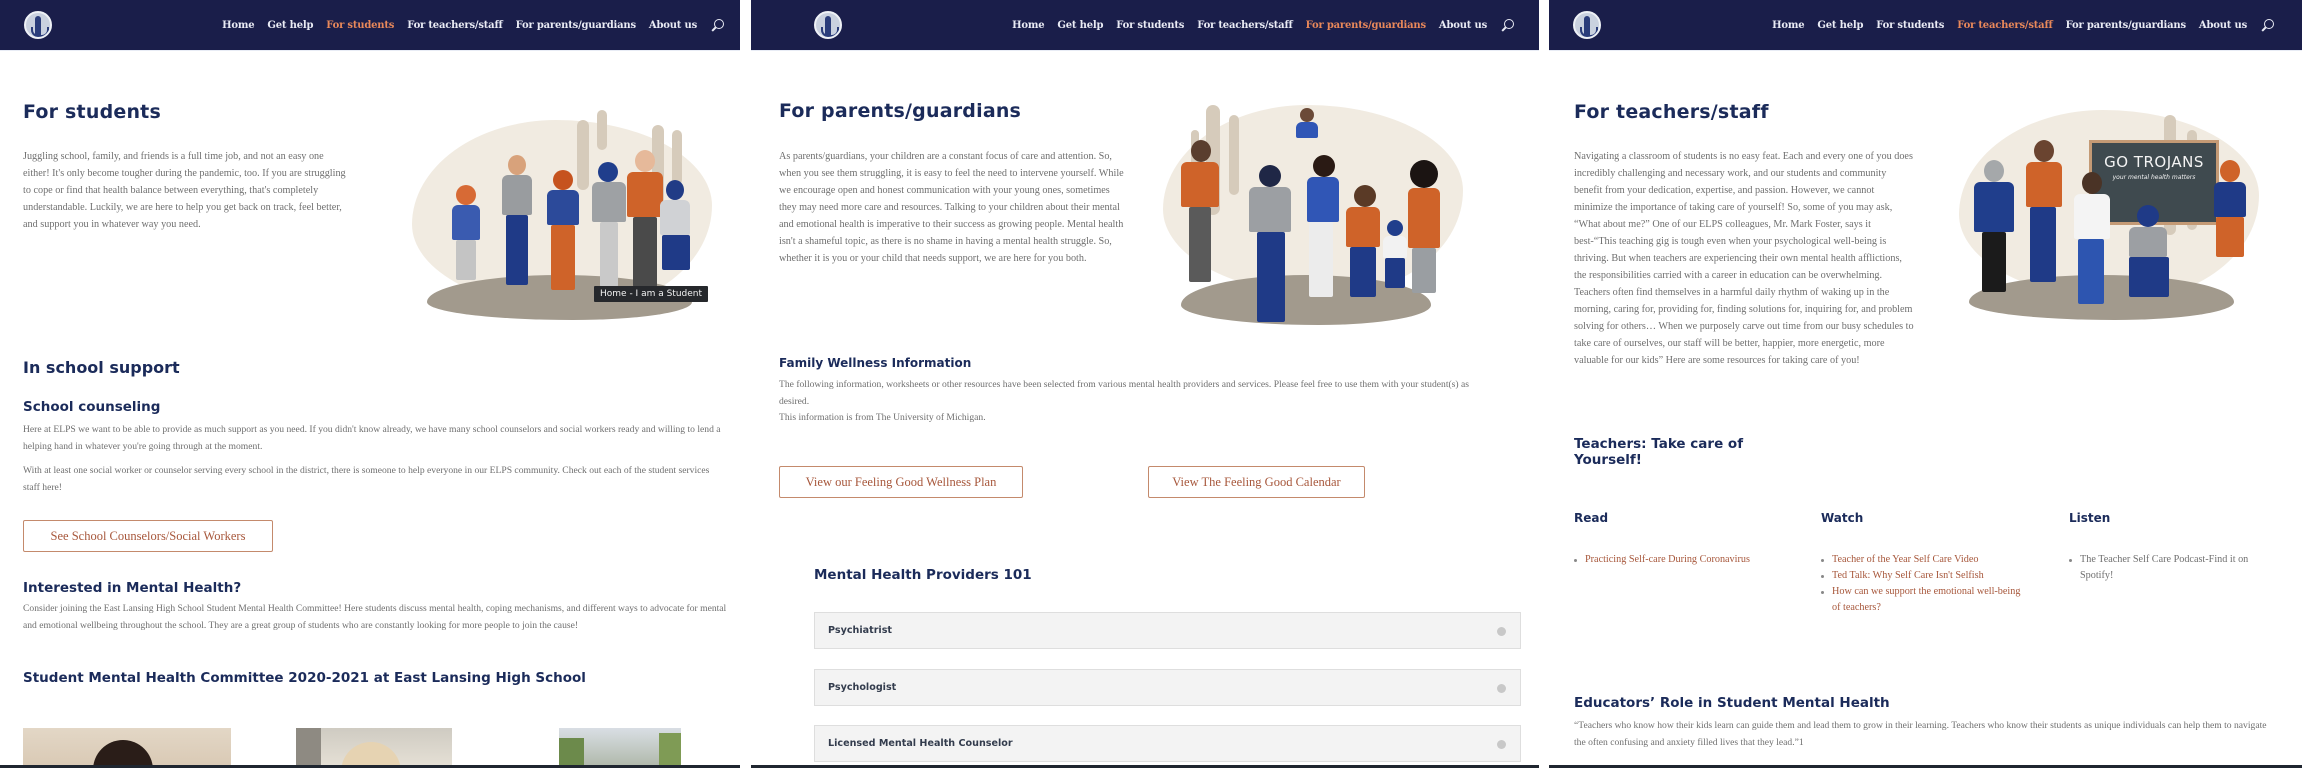 The width and height of the screenshot is (2302, 768). I want to click on in-school-support-heading: In school support, so click(101, 367).